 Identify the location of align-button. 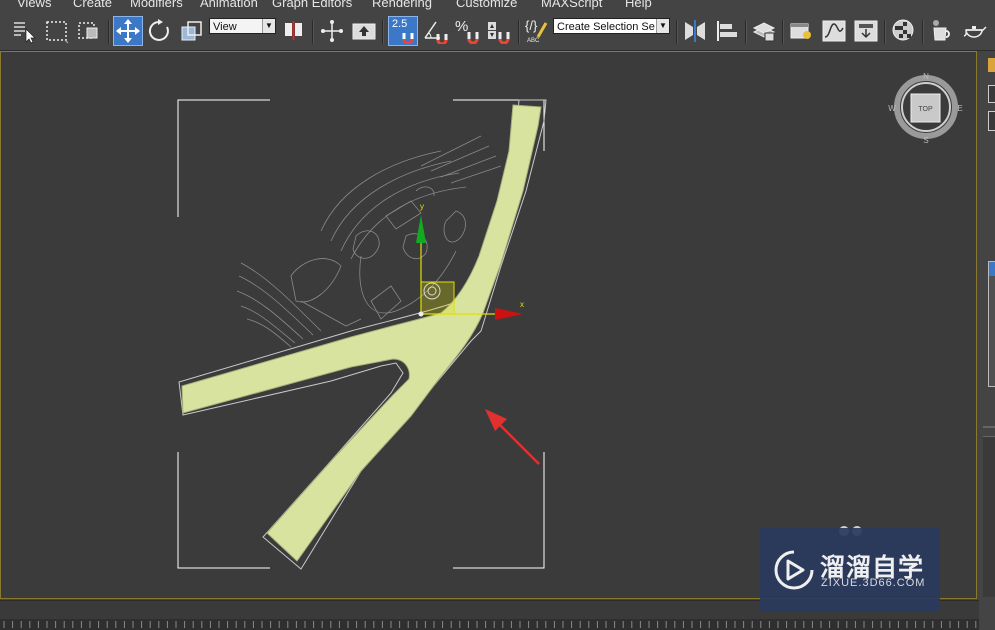
(727, 31).